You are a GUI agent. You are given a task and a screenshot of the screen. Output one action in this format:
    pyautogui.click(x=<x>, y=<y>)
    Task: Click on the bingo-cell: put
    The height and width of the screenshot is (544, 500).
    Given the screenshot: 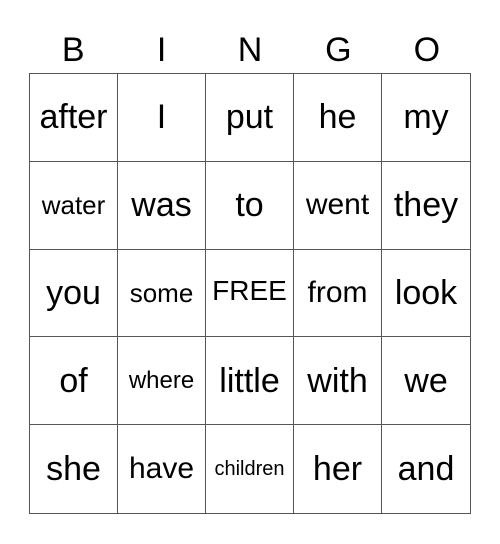 What is the action you would take?
    pyautogui.click(x=250, y=118)
    